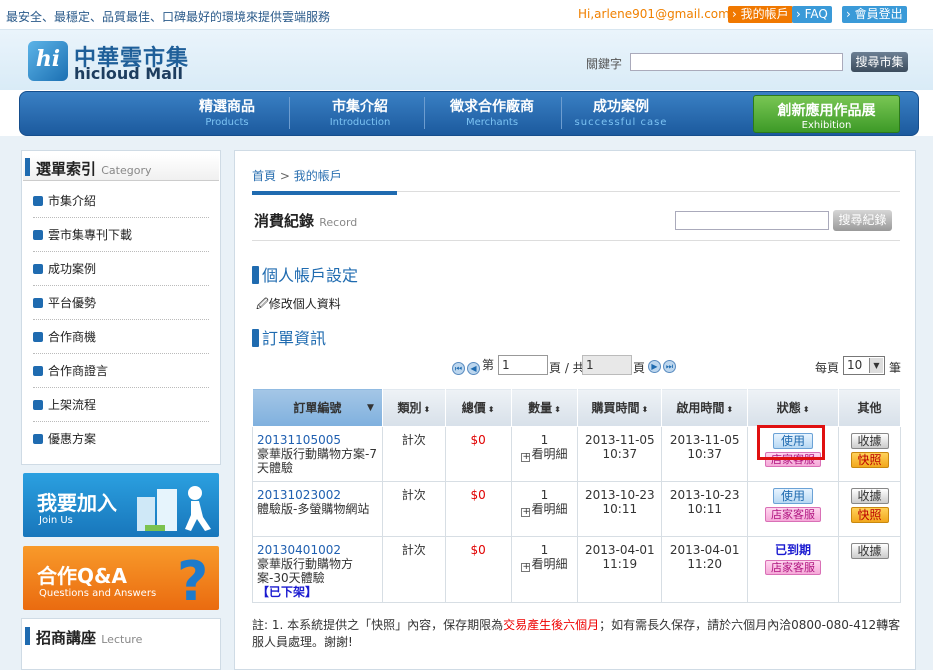 The image size is (933, 670). Describe the element at coordinates (645, 409) in the screenshot. I see `sort-icon: ⬍` at that location.